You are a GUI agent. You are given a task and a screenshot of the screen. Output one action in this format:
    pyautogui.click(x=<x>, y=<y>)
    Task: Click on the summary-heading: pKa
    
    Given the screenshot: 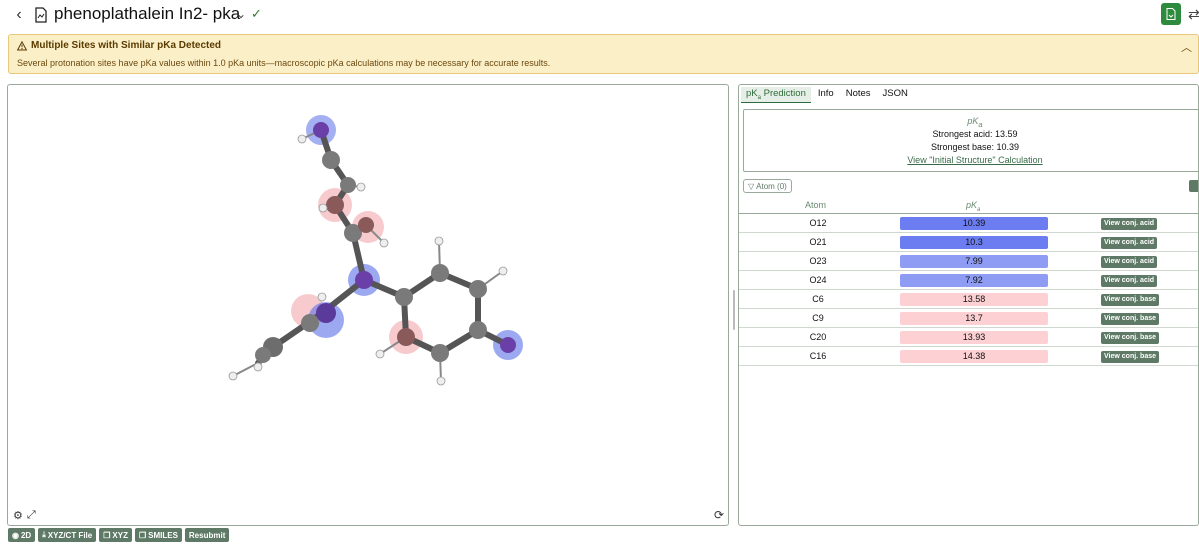 What is the action you would take?
    pyautogui.click(x=971, y=122)
    